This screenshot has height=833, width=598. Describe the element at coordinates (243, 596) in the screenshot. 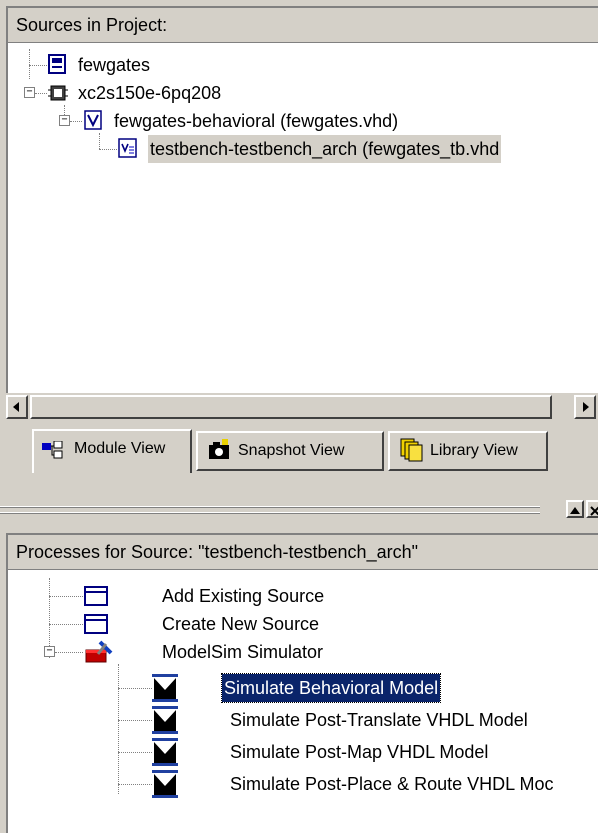

I see `process-label: Add Existing Source` at that location.